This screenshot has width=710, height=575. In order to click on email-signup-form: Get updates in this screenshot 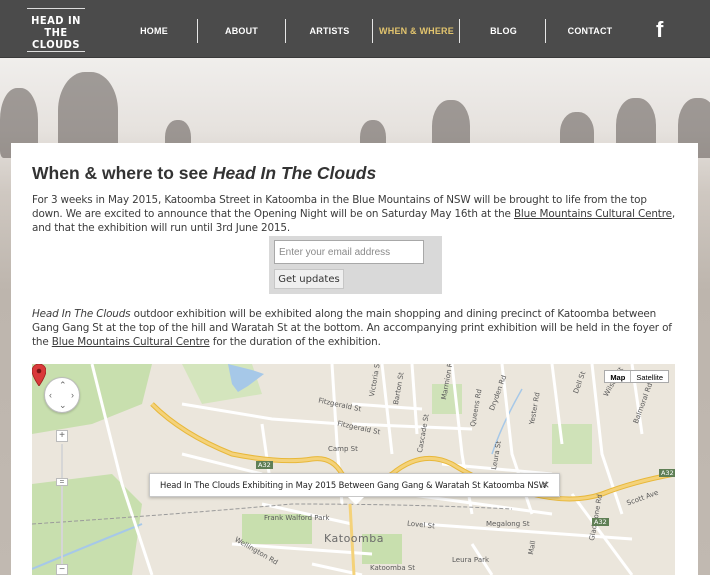, I will do `click(355, 265)`.